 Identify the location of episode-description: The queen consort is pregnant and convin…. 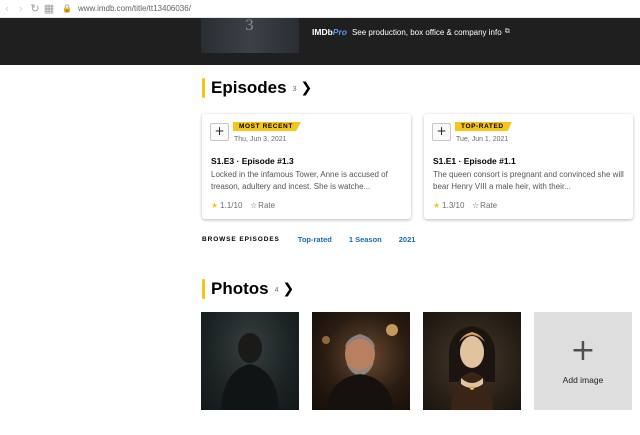
(528, 180).